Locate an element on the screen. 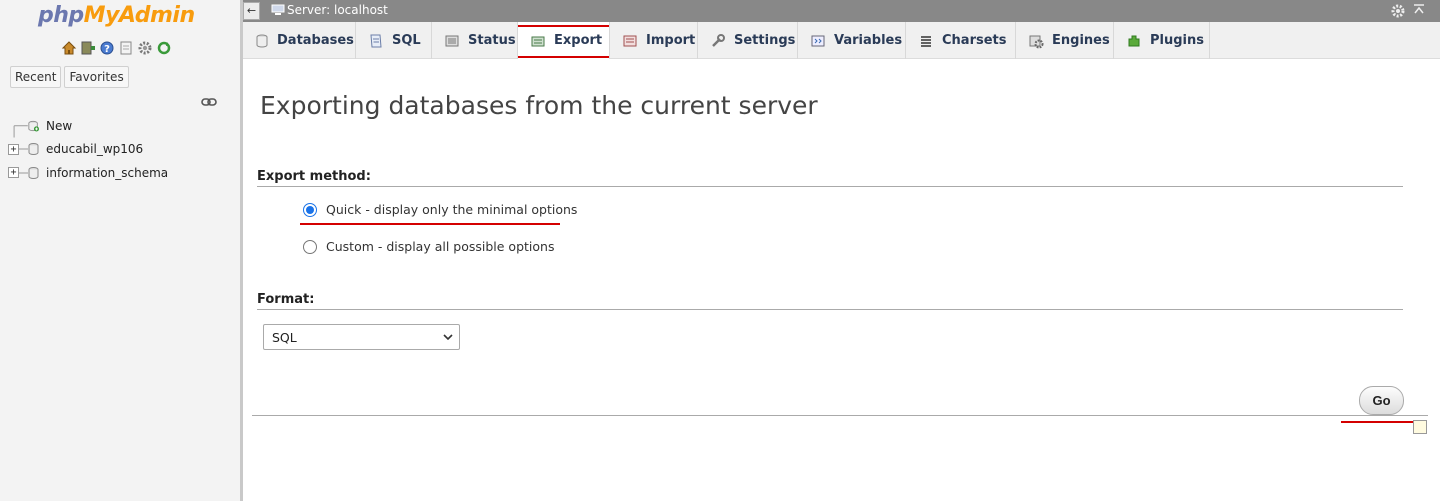 Image resolution: width=1440 pixels, height=501 pixels. tab-variables: Variables is located at coordinates (852, 40).